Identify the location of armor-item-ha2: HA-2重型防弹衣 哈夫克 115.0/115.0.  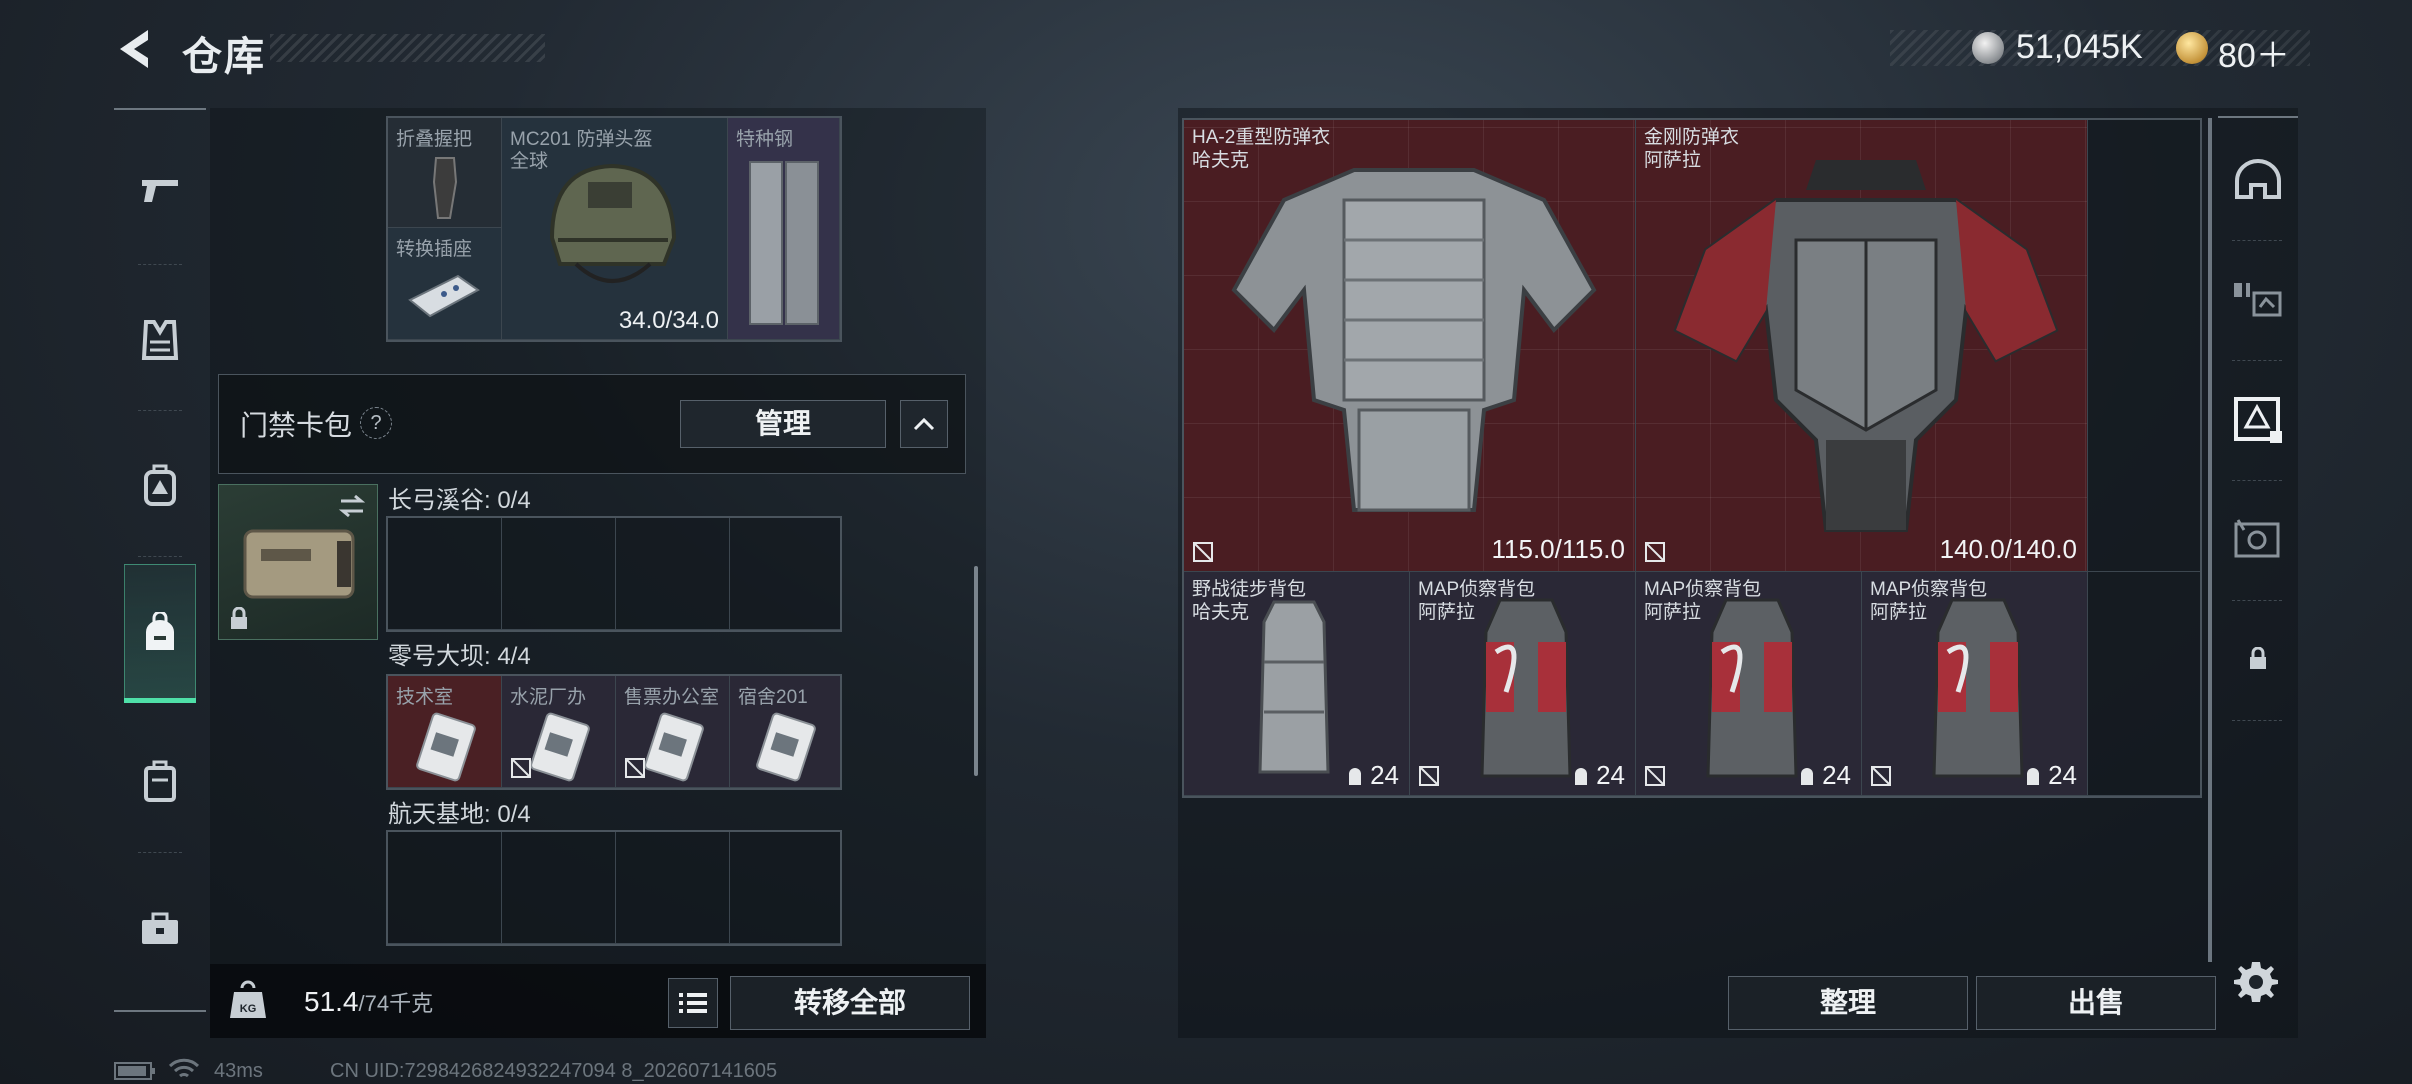
(1410, 346).